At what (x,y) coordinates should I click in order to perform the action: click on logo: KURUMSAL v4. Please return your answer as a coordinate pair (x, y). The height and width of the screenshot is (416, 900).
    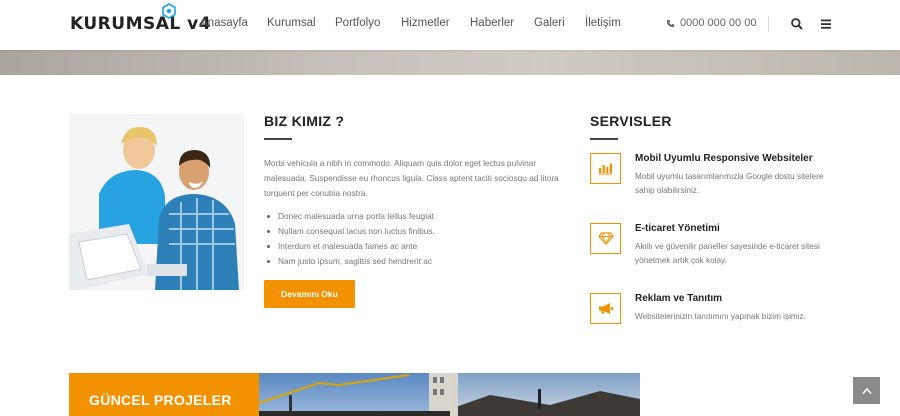
    Looking at the image, I should click on (140, 24).